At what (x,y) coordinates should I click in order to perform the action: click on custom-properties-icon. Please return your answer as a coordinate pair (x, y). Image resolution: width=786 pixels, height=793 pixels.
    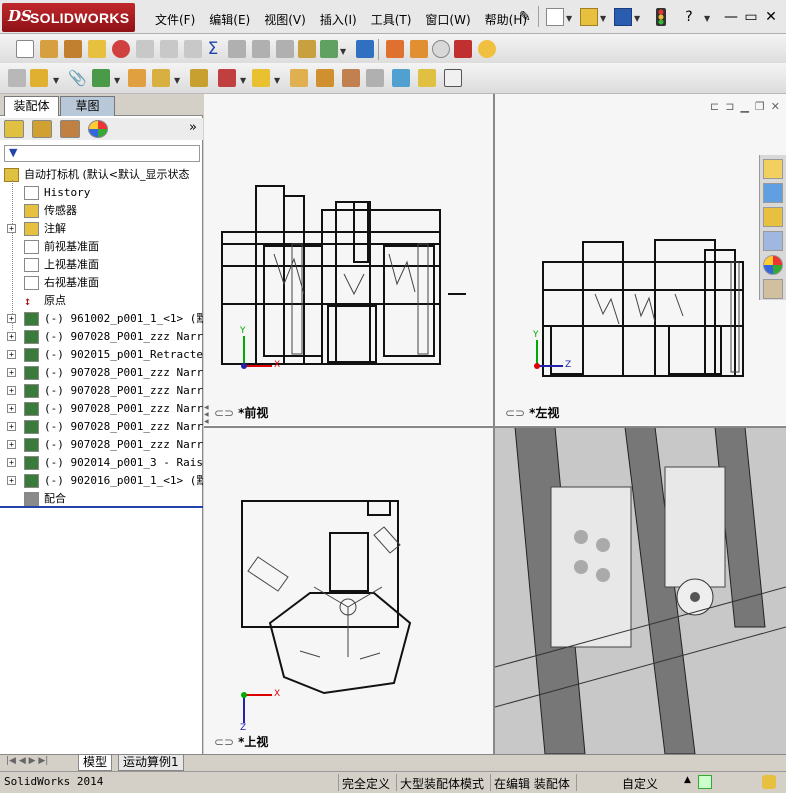
    Looking at the image, I should click on (773, 289).